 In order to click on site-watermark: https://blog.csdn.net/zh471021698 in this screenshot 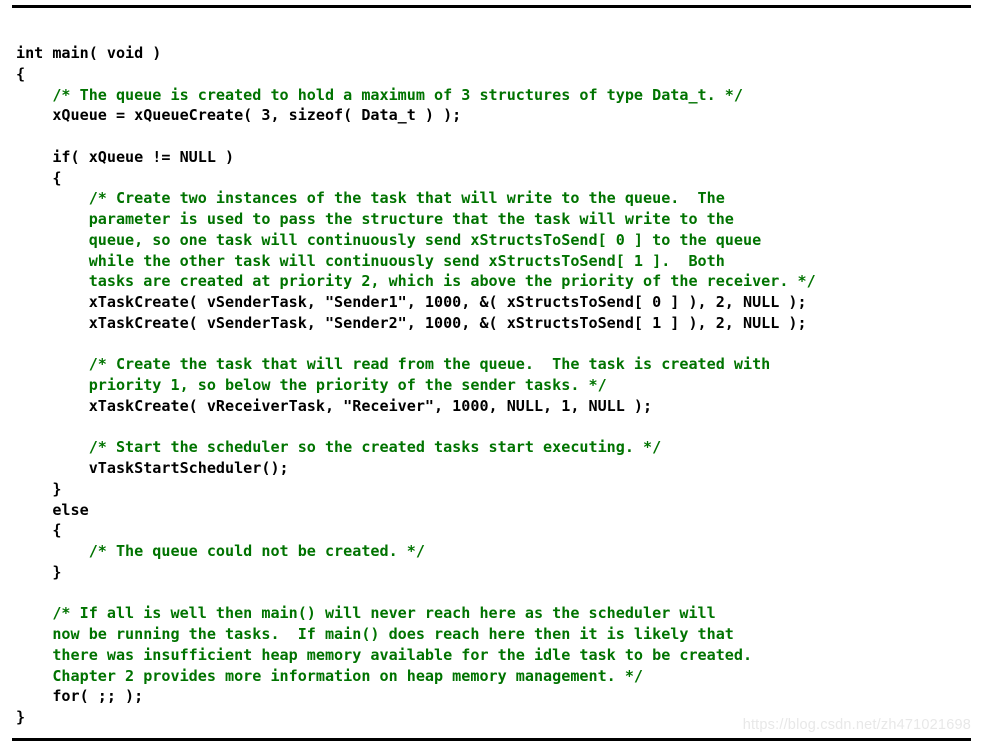, I will do `click(856, 725)`.